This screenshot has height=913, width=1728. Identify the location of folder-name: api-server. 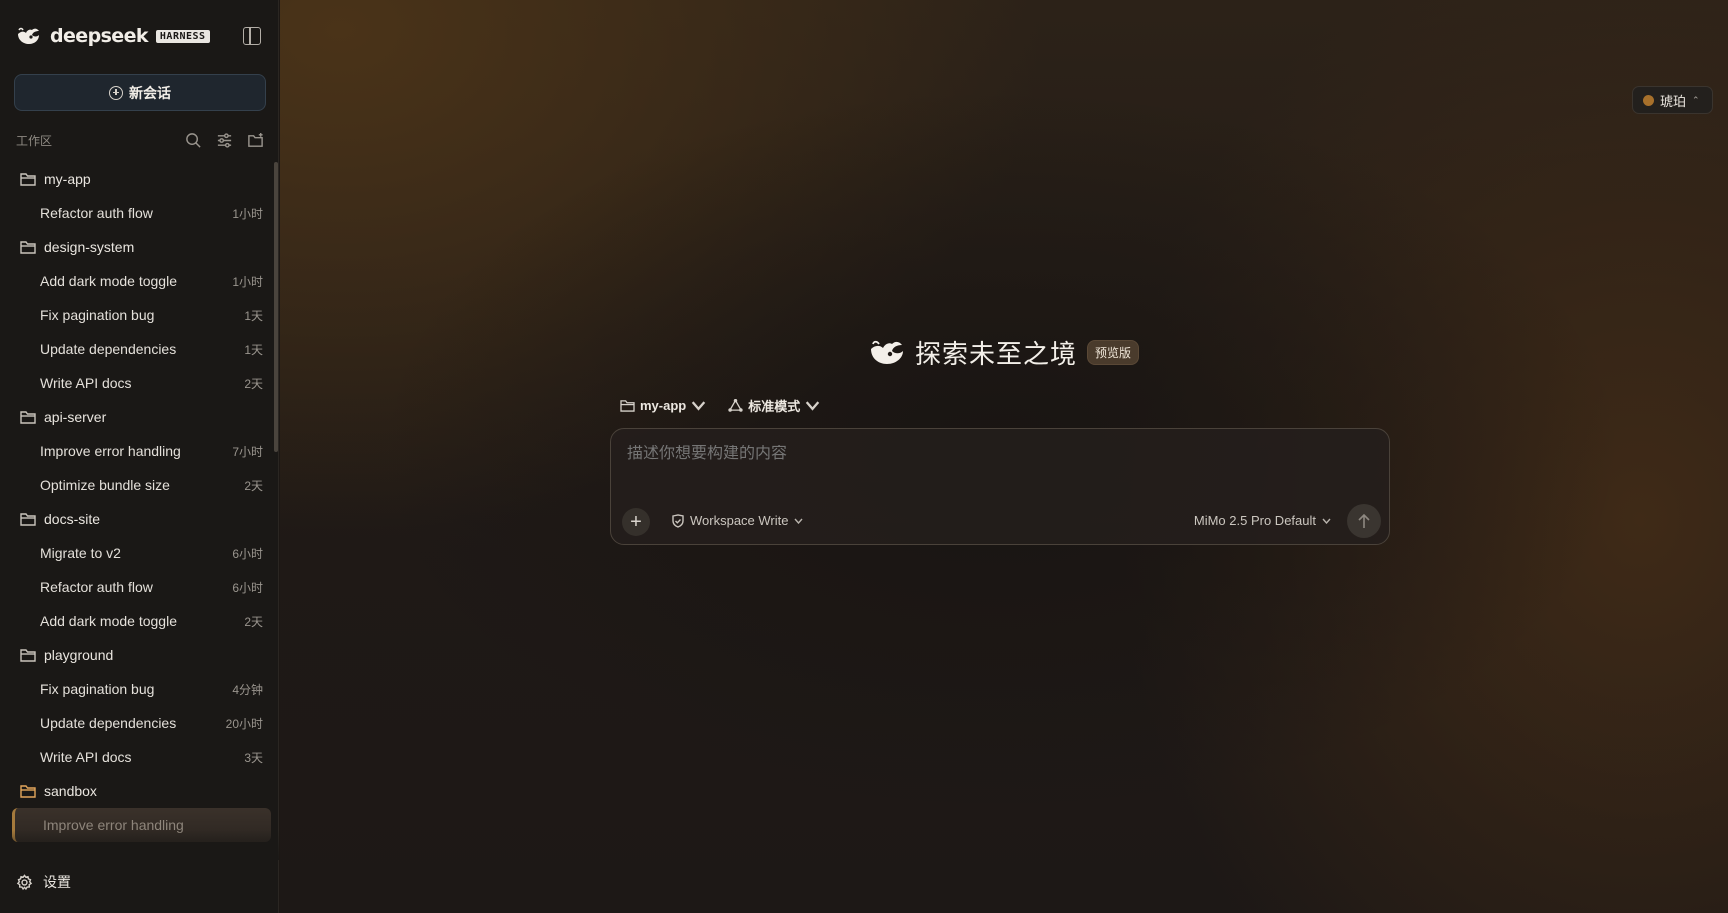
(75, 417).